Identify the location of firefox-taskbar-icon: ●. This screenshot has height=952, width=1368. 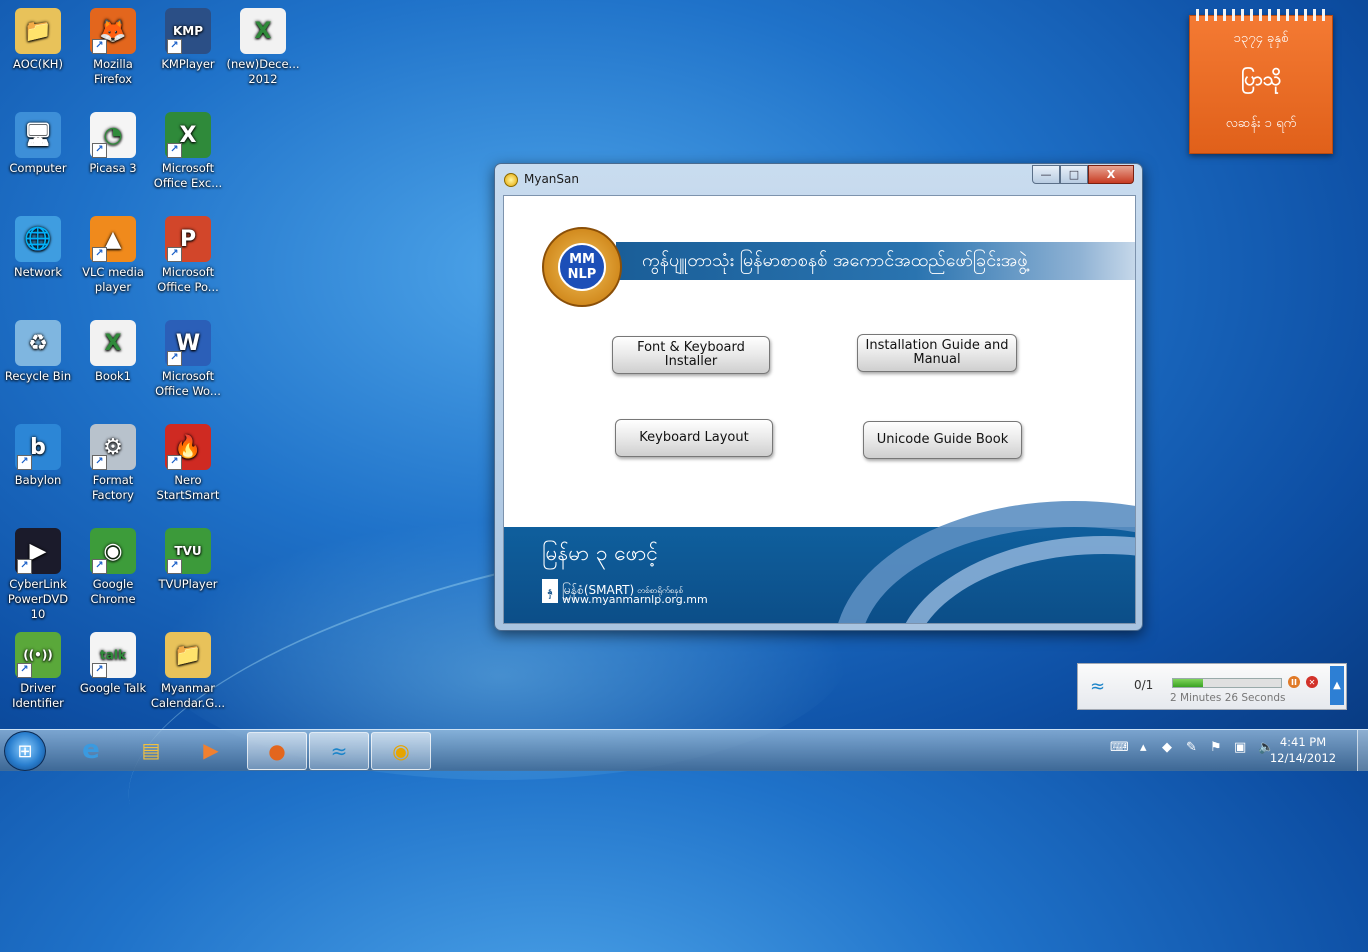
(277, 751).